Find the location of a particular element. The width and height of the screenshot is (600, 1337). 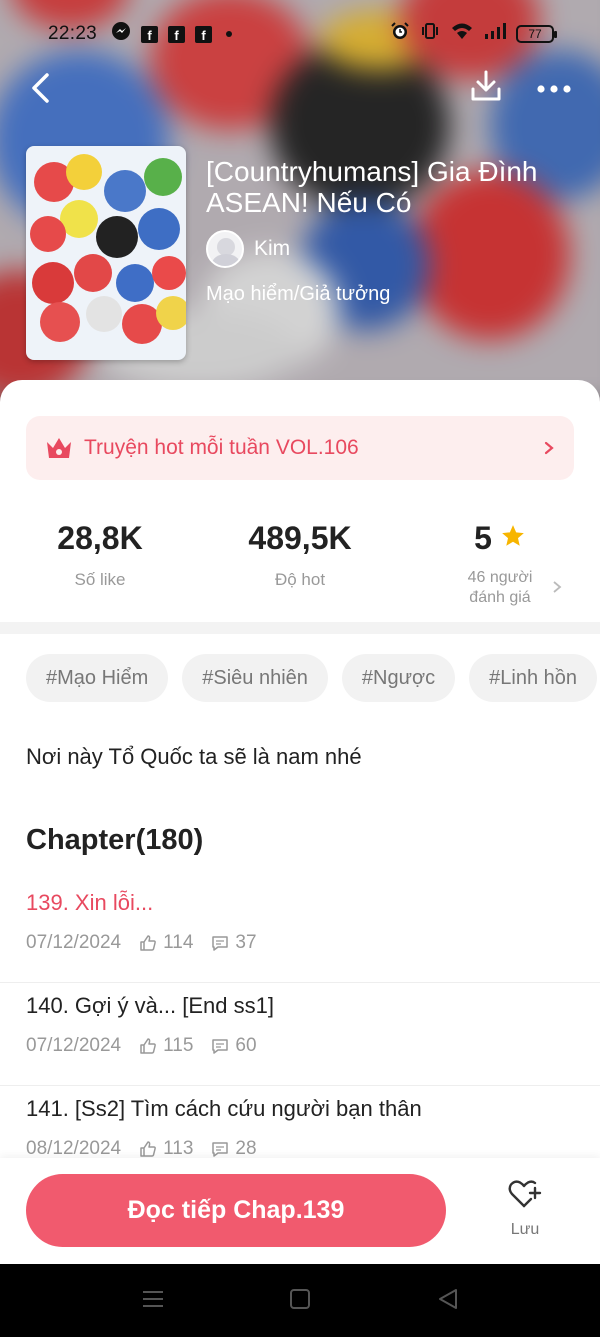

triangle-back-icon is located at coordinates (448, 1301).